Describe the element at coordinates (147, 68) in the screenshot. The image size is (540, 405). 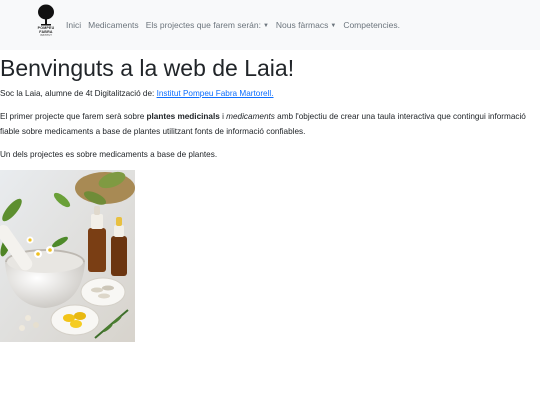
I see `page-title: Benvinguts a la web de Laia!` at that location.